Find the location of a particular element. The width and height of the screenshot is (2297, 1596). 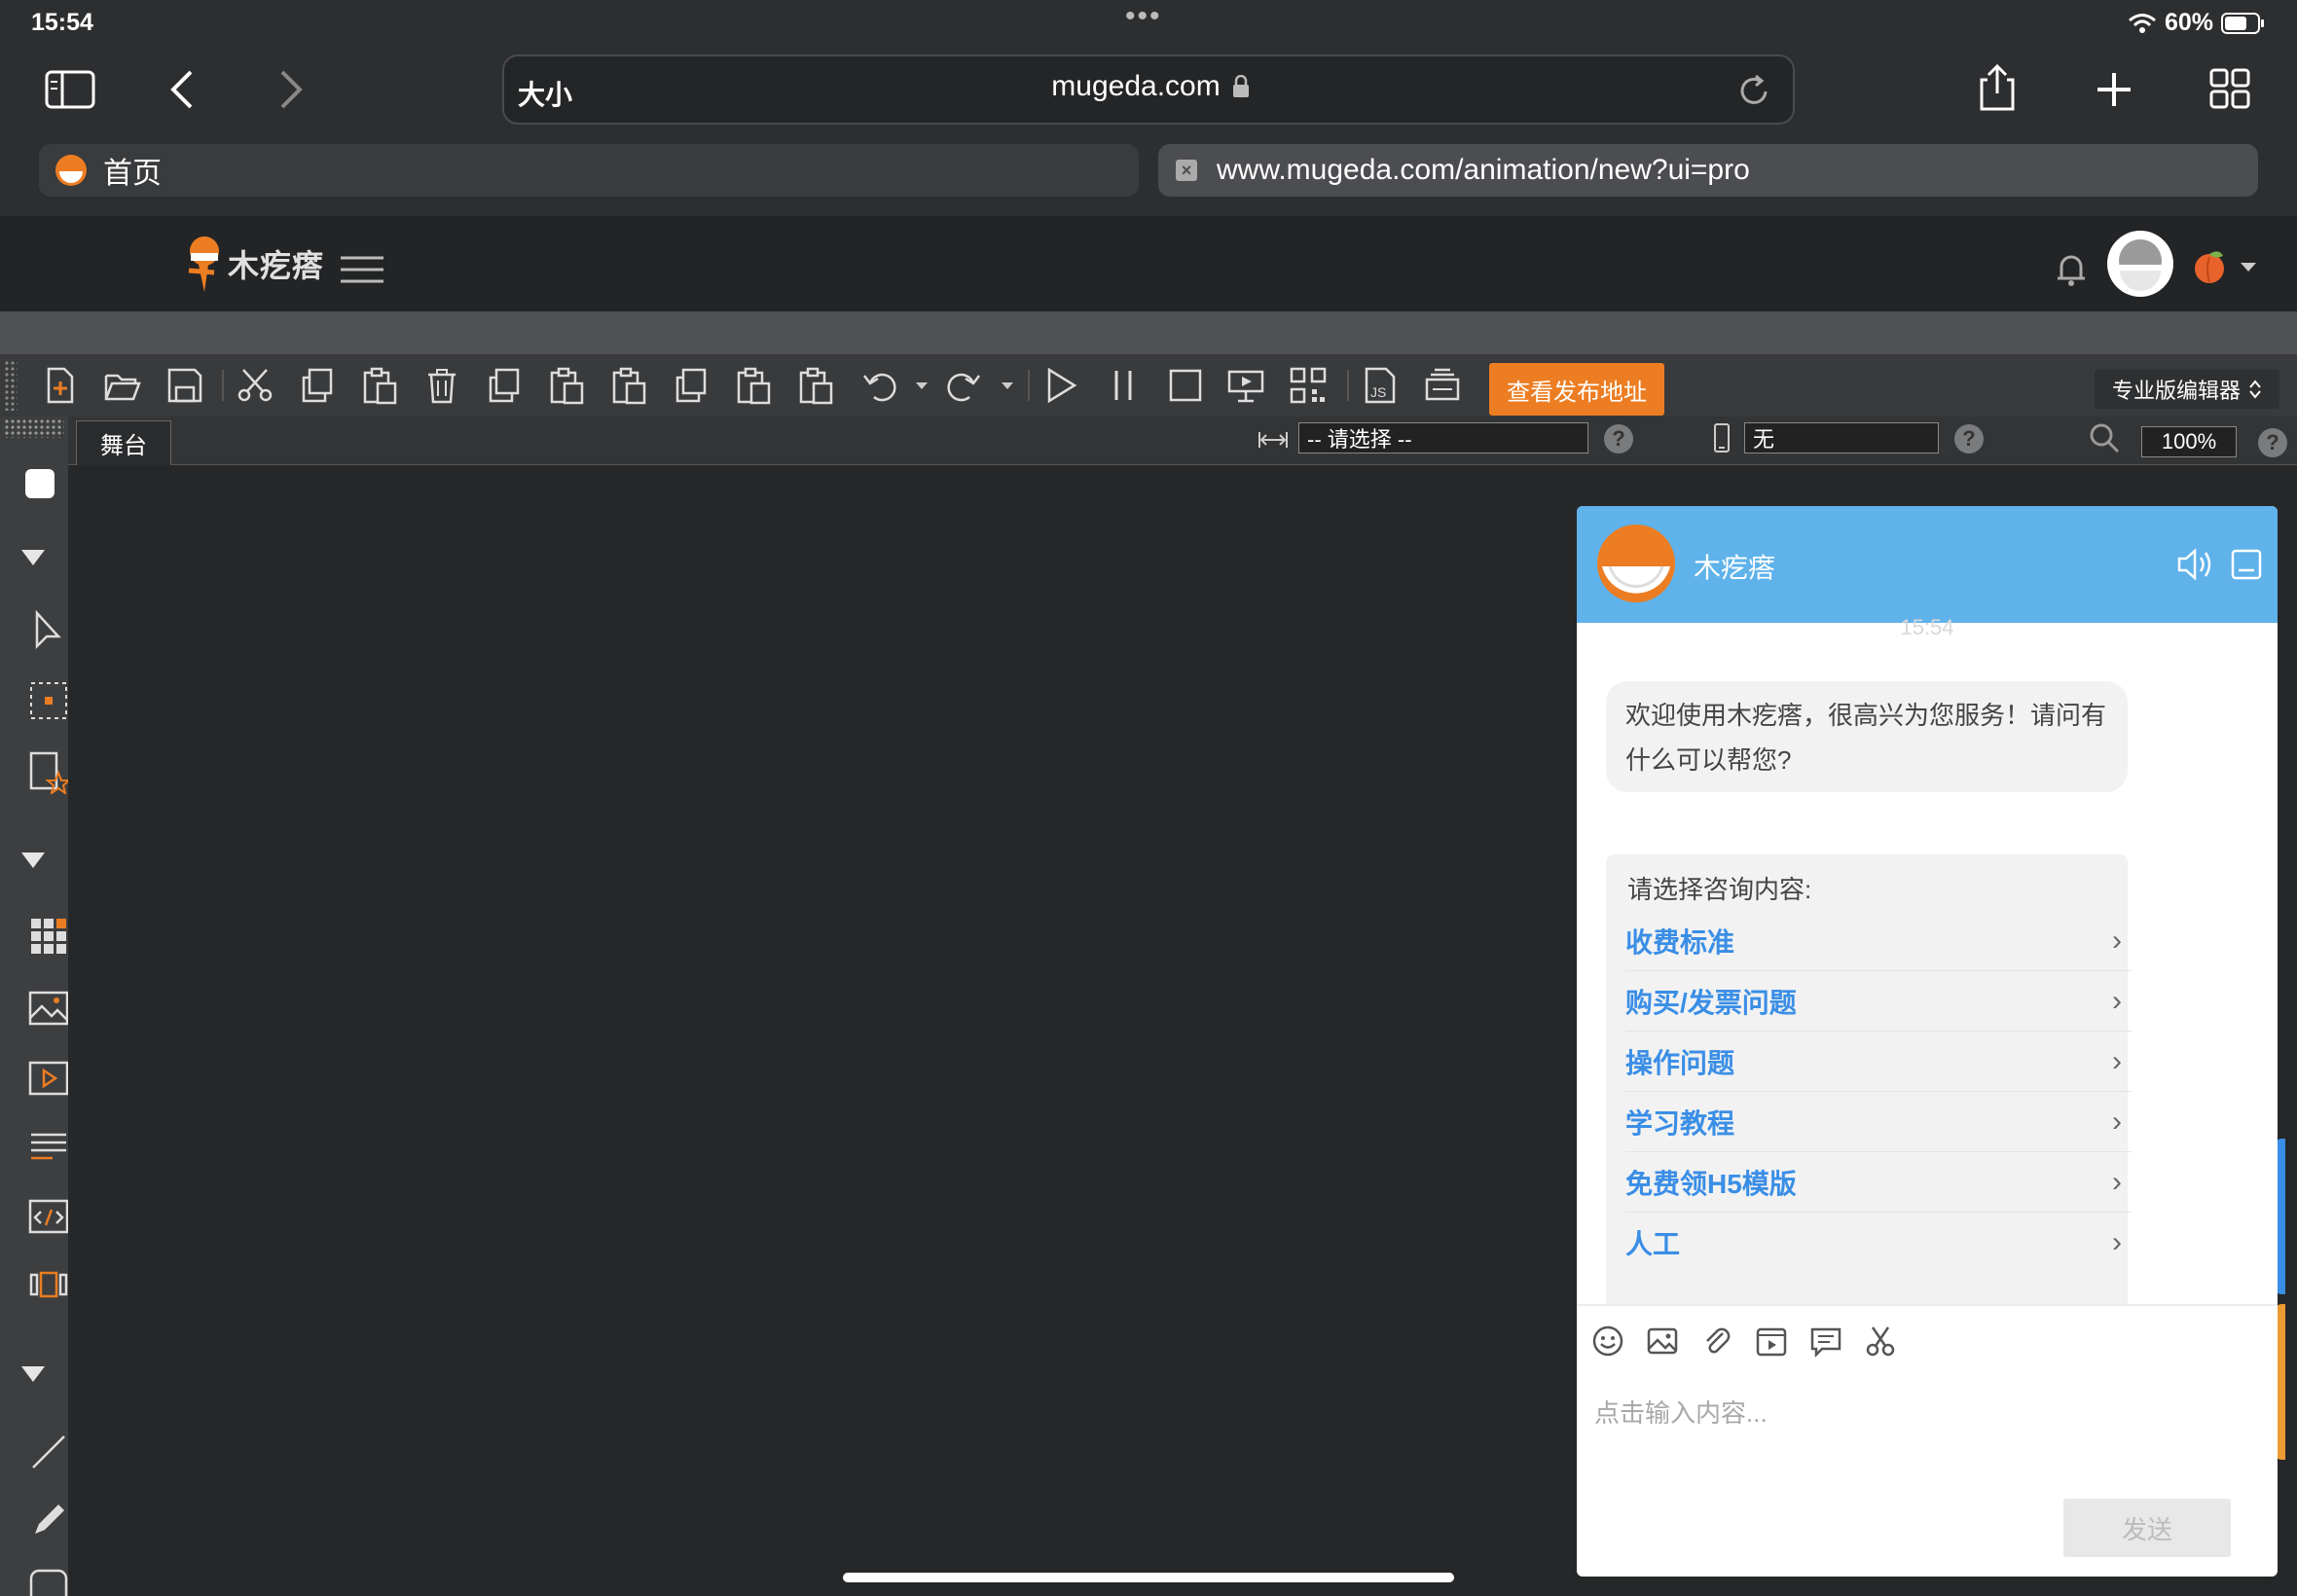

zoom-input: 100% is located at coordinates (2189, 441).